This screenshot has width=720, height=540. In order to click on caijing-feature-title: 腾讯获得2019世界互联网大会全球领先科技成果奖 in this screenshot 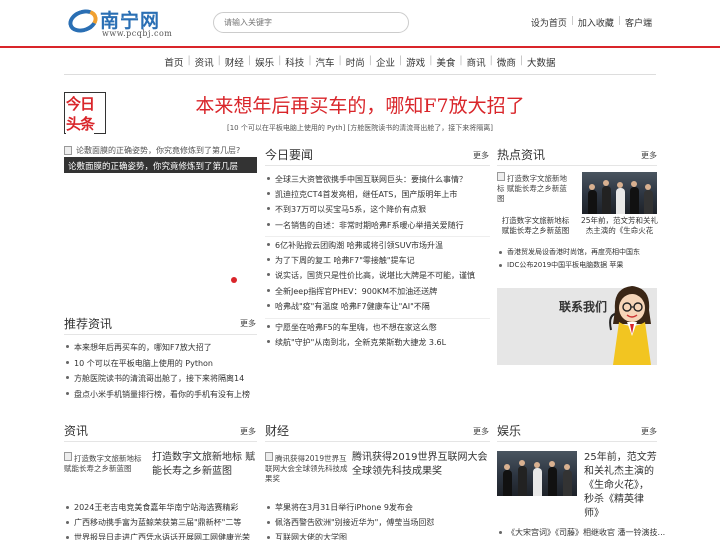, I will do `click(421, 465)`.